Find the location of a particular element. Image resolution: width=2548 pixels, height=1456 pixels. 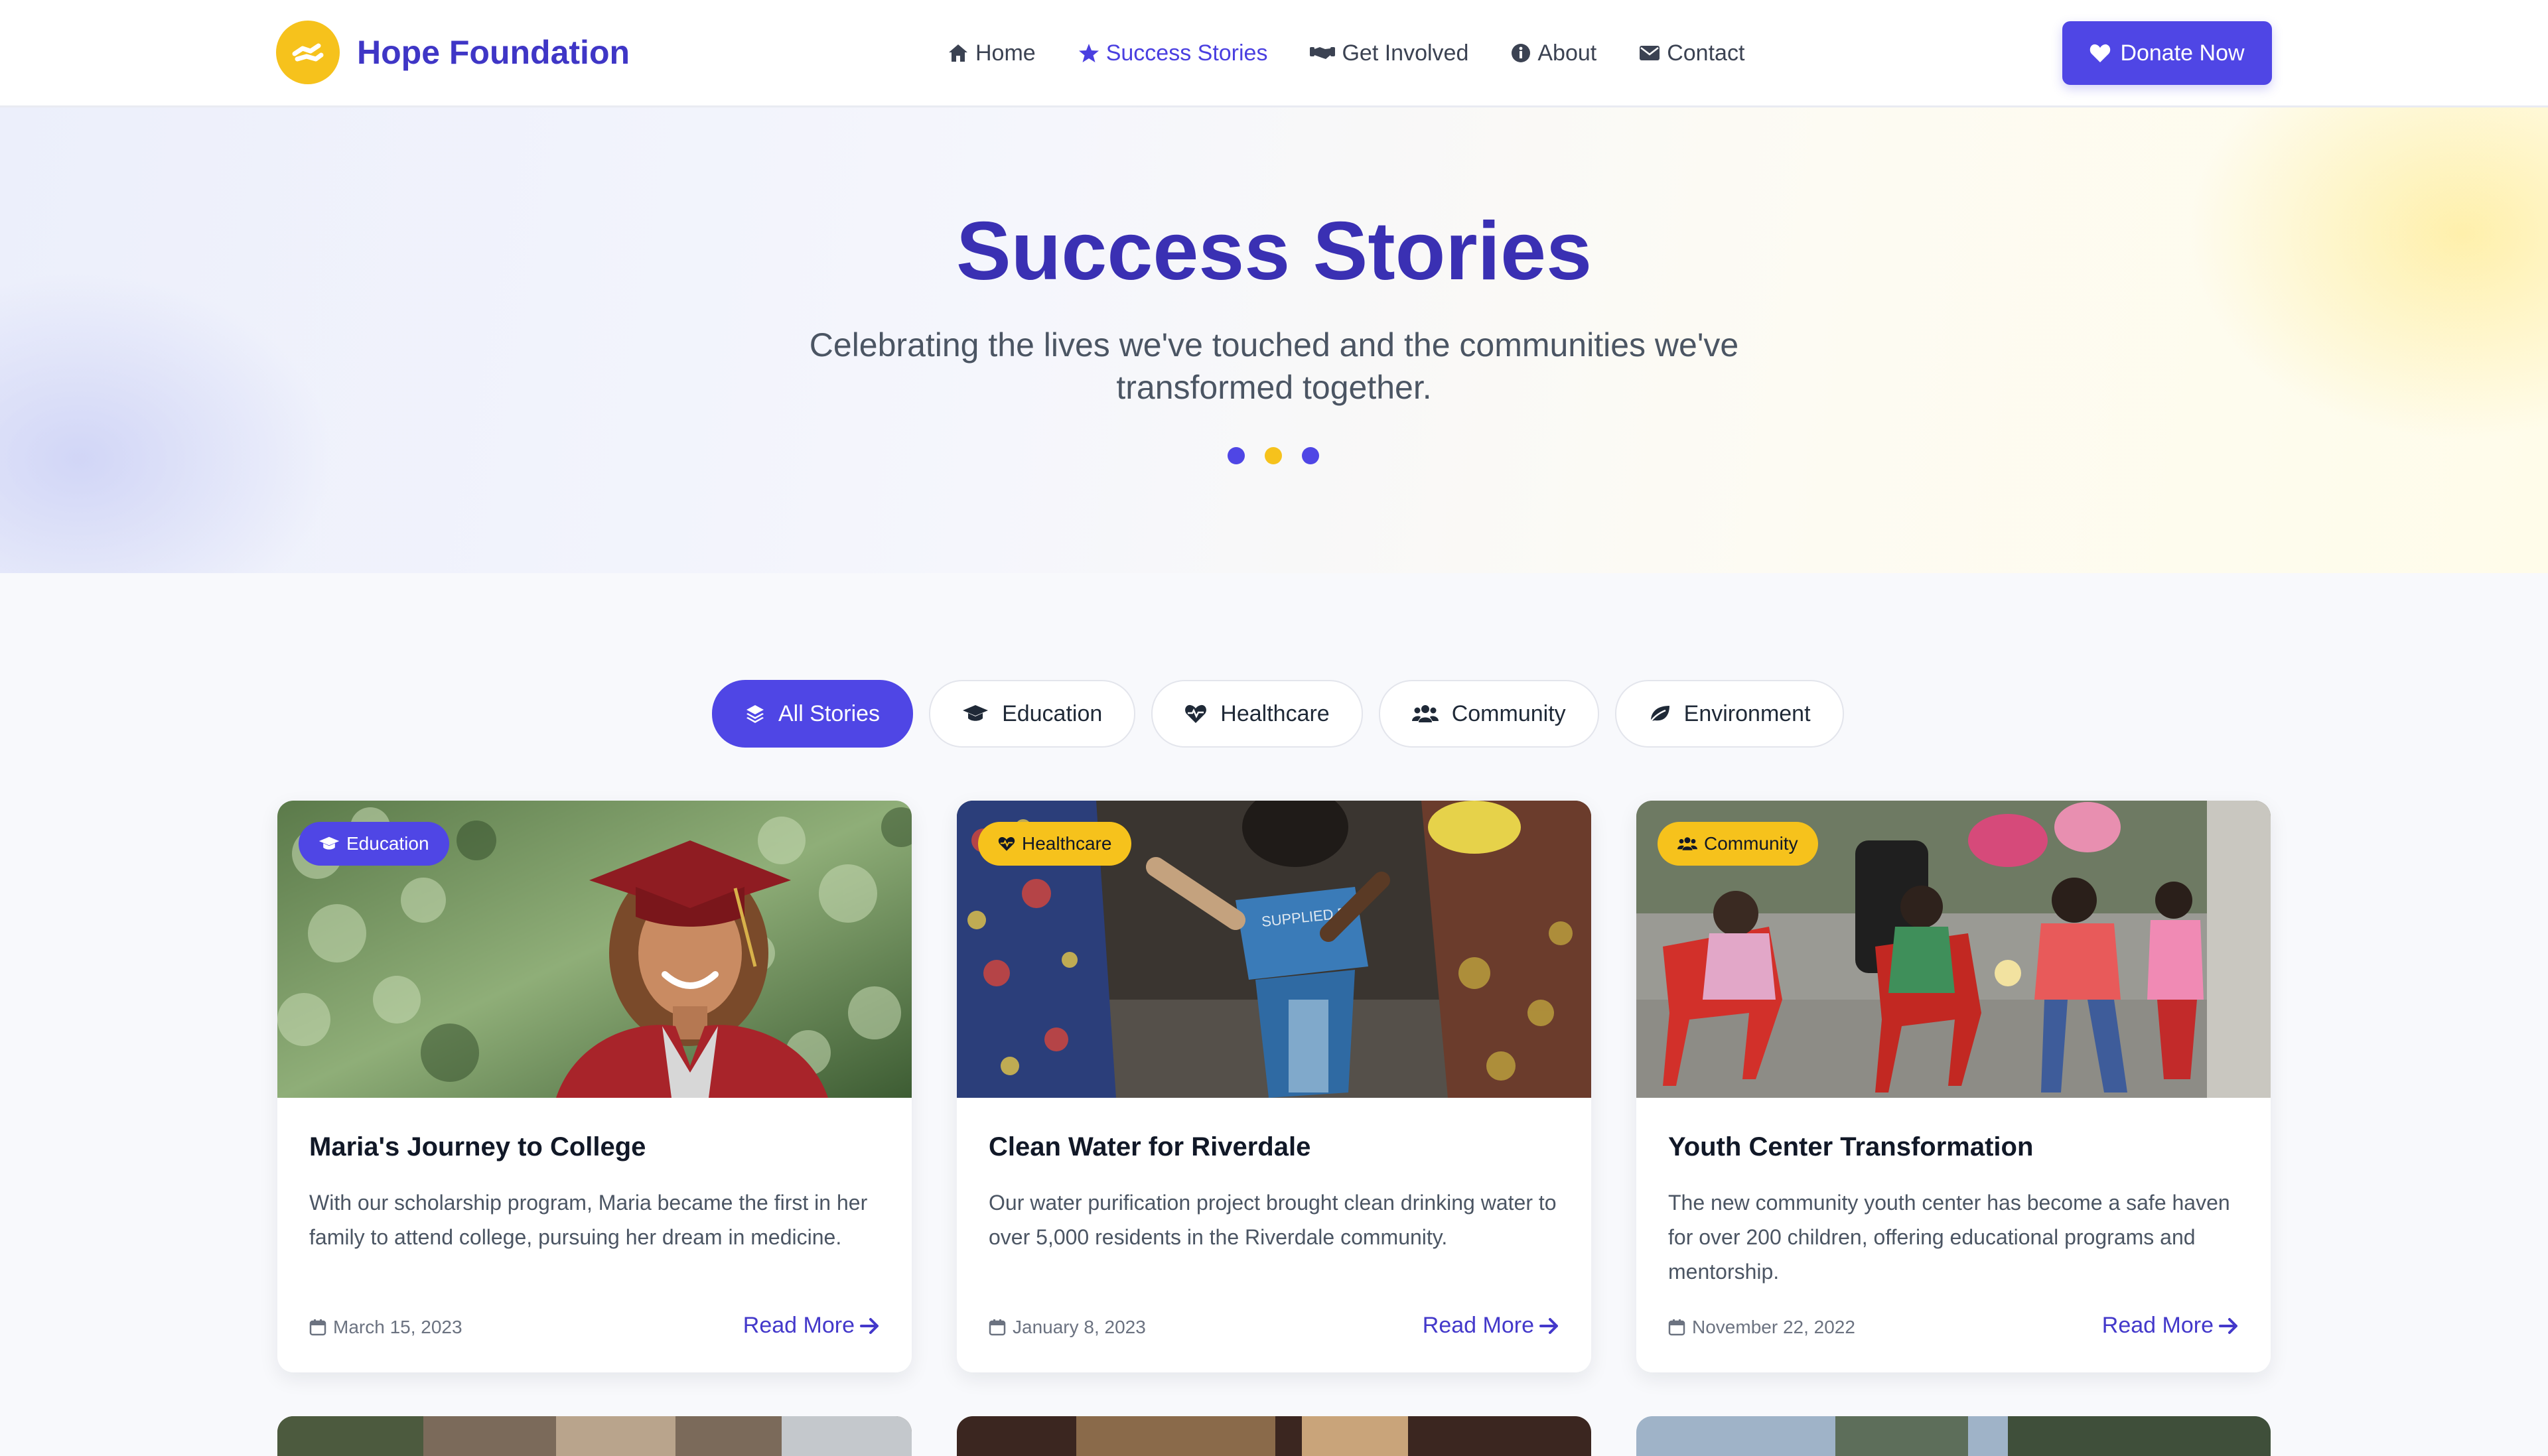

filter-healthcare: Healthcare is located at coordinates (1257, 714).